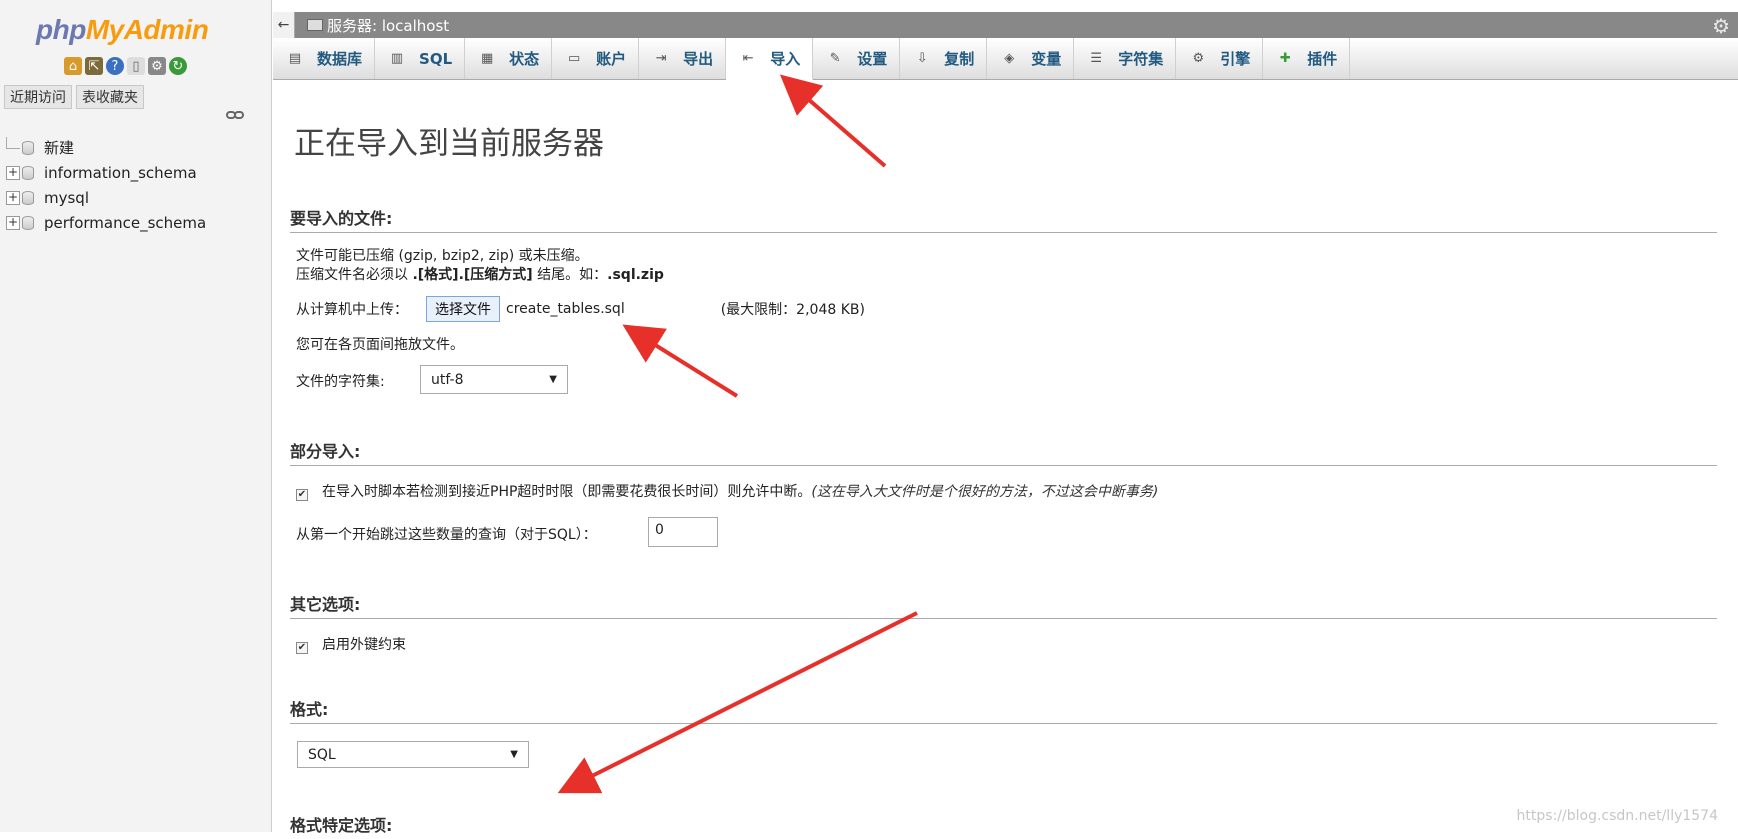 This screenshot has width=1738, height=839. What do you see at coordinates (574, 59) in the screenshot?
I see `users-icon: ▭` at bounding box center [574, 59].